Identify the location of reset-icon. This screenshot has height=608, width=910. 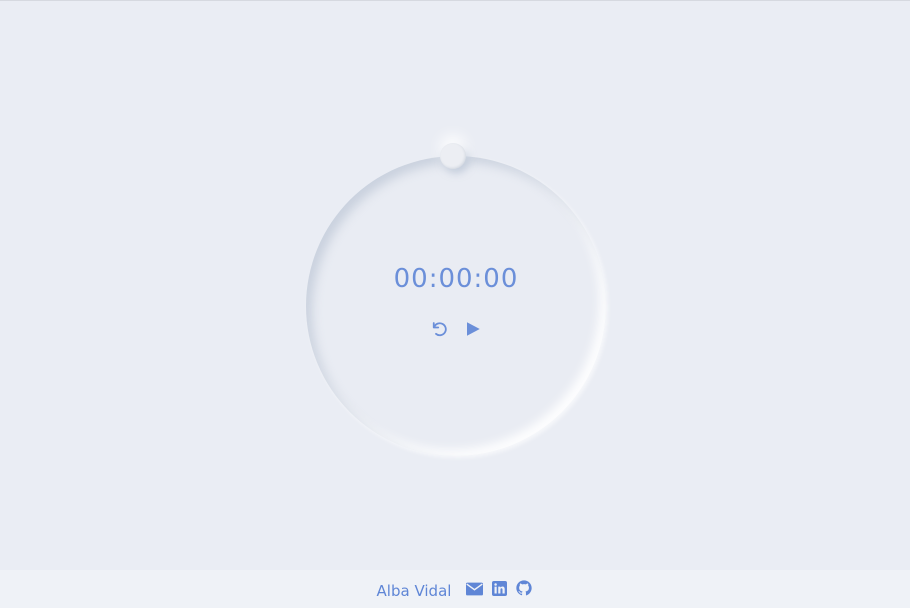
(439, 329).